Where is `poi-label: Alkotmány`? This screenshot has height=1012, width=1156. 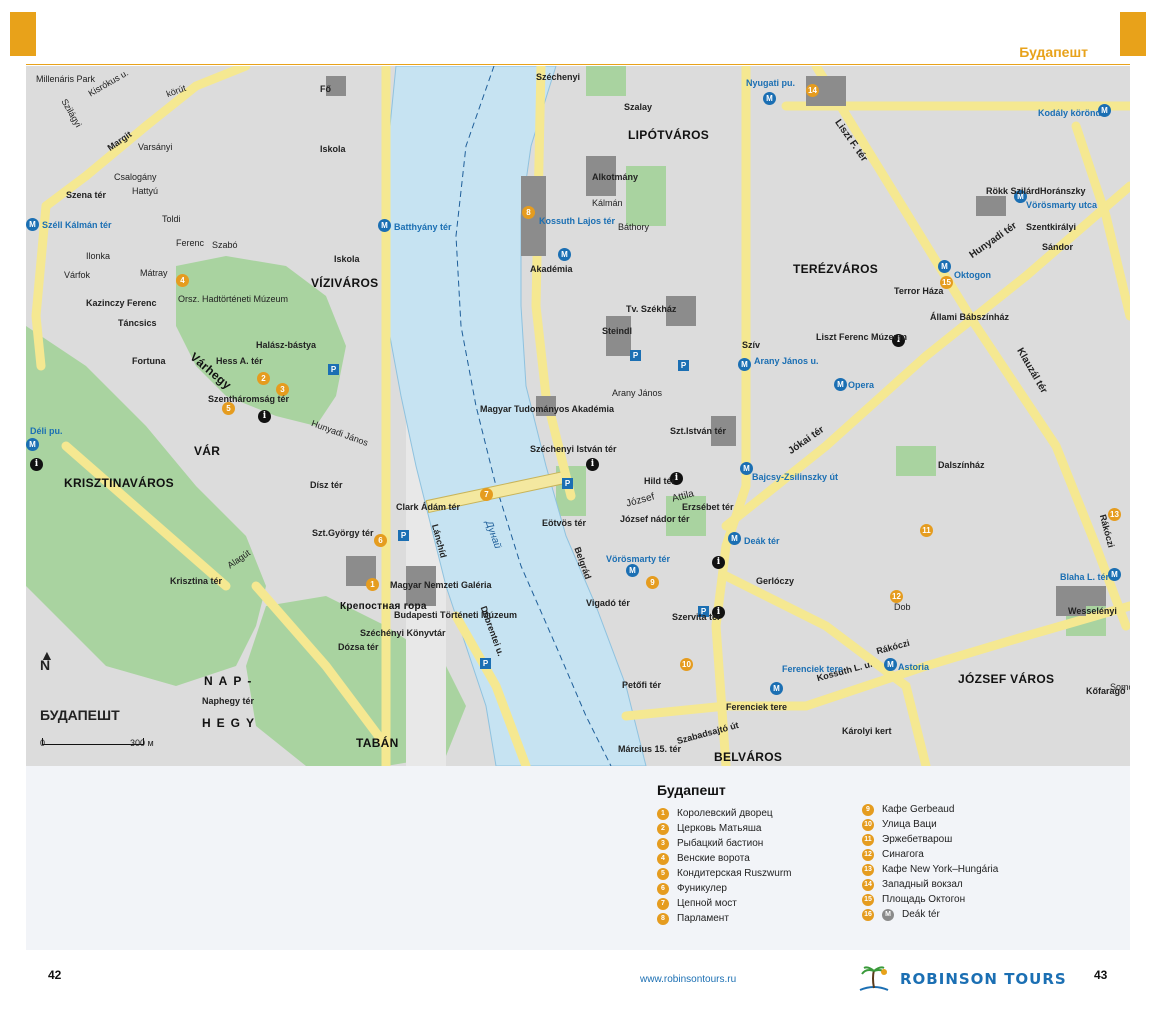 poi-label: Alkotmány is located at coordinates (615, 177).